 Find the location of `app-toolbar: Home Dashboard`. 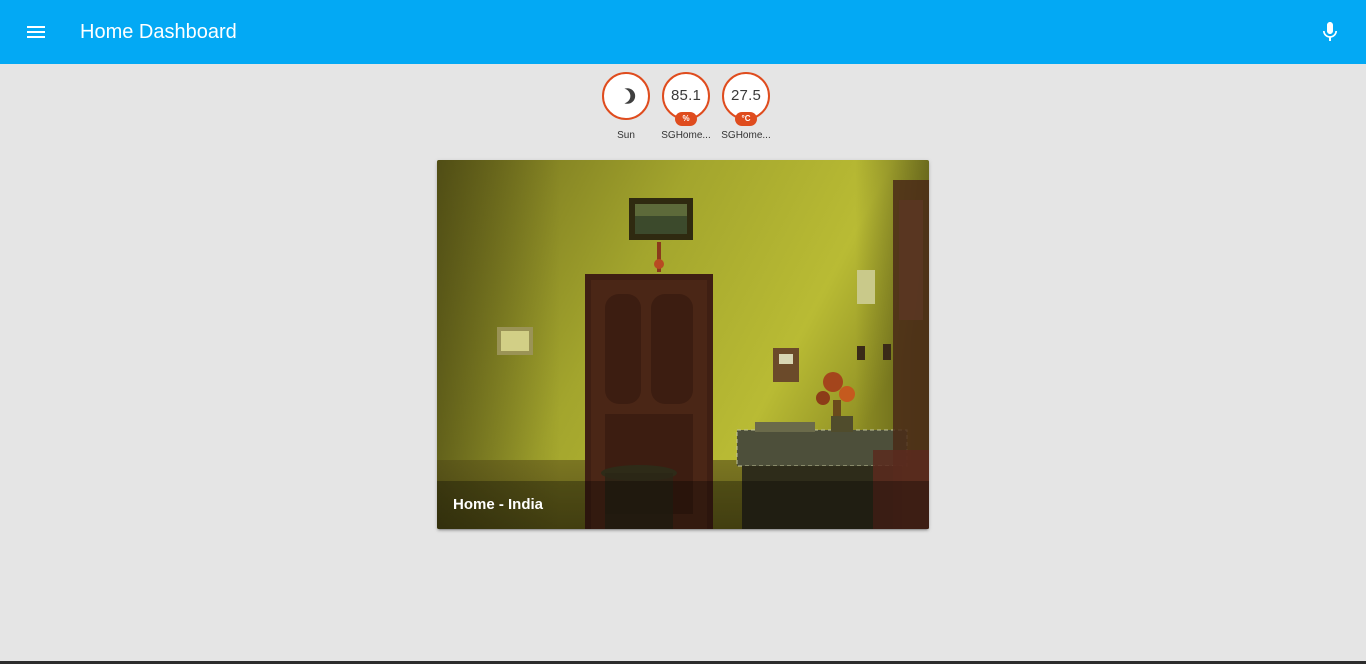

app-toolbar: Home Dashboard is located at coordinates (683, 32).